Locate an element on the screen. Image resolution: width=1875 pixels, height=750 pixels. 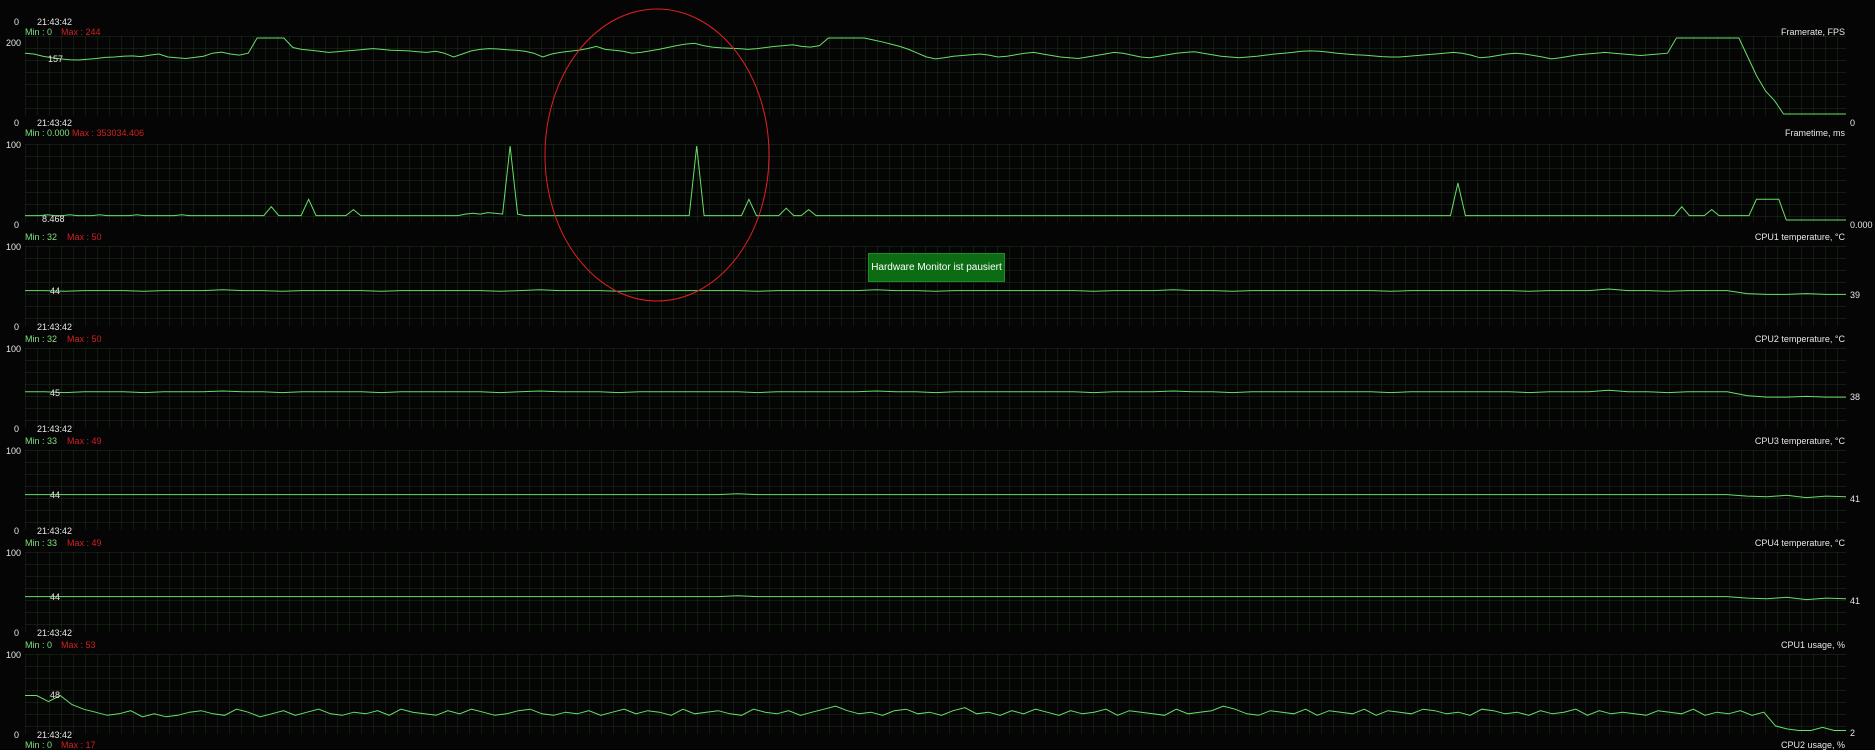
red-circle-annotation is located at coordinates (657, 155).